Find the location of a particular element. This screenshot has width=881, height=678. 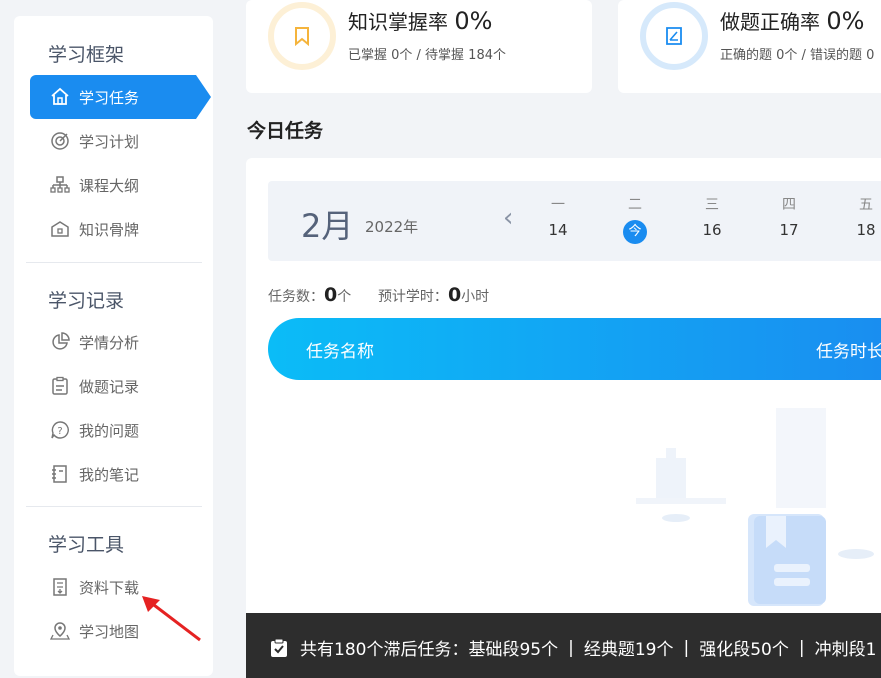

annotation-arrow-icon is located at coordinates (171, 619).